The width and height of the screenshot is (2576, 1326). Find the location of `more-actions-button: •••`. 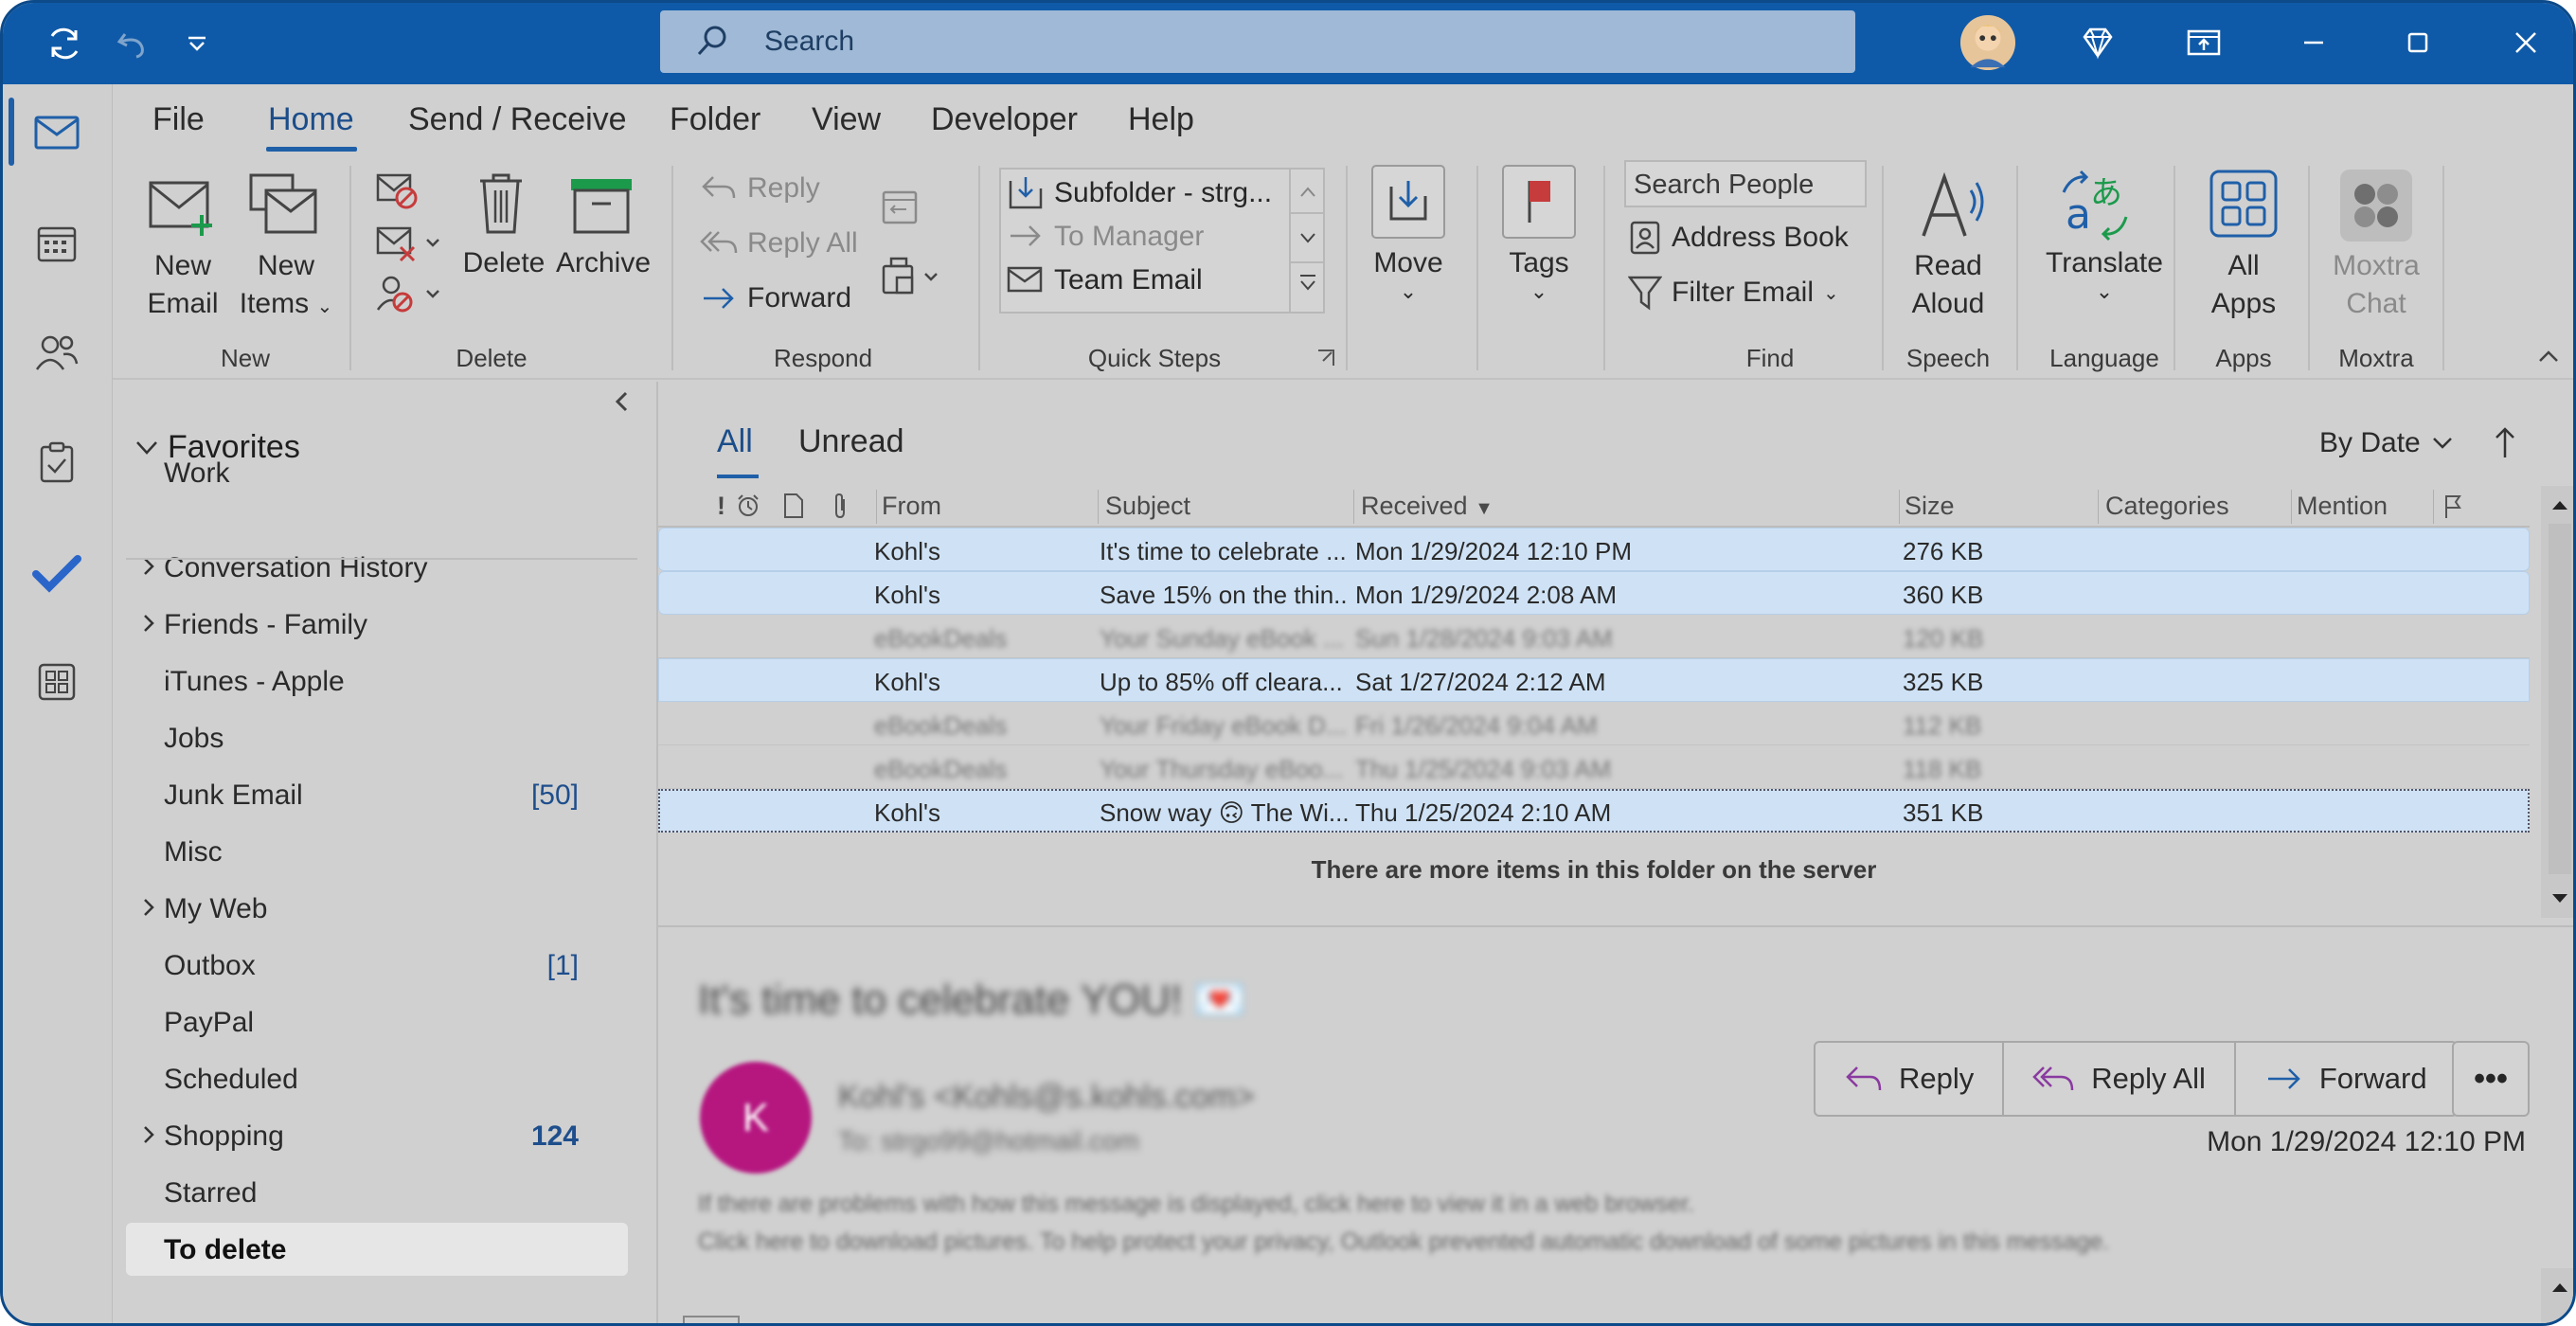

more-actions-button: ••• is located at coordinates (2491, 1079).